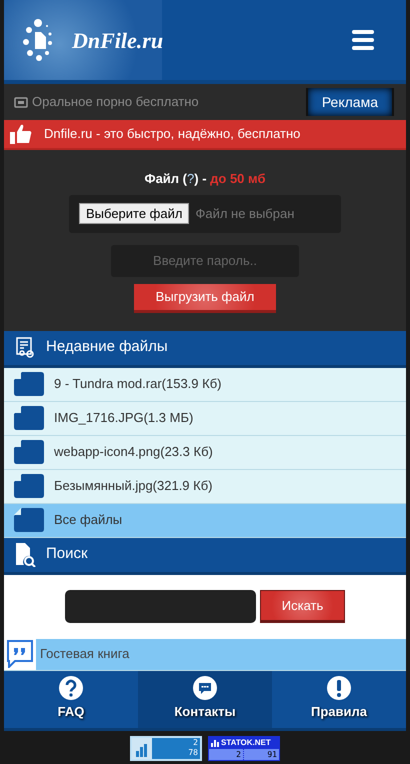 This screenshot has height=764, width=410. What do you see at coordinates (246, 743) in the screenshot?
I see `counter-title: STATOK.NET` at bounding box center [246, 743].